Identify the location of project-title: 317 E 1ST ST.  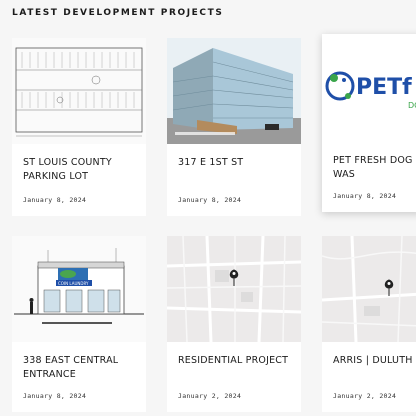
(235, 163).